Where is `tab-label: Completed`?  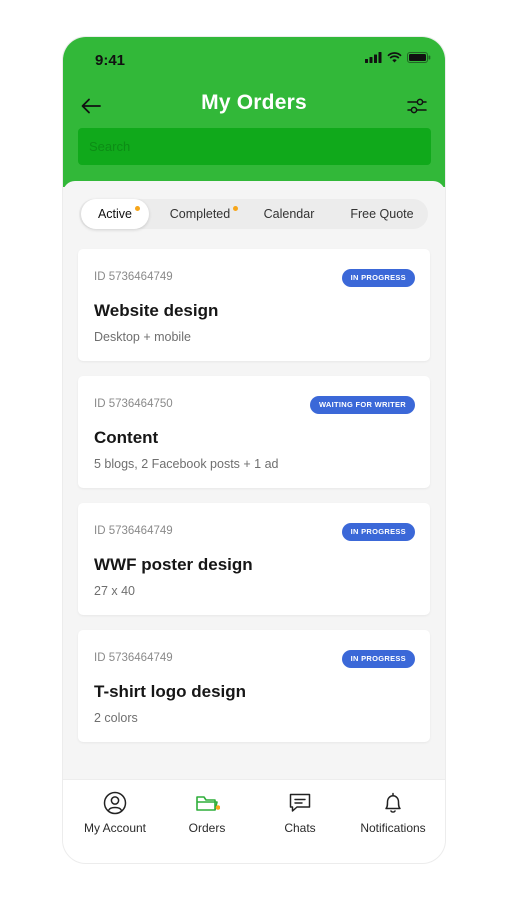 tab-label: Completed is located at coordinates (200, 214).